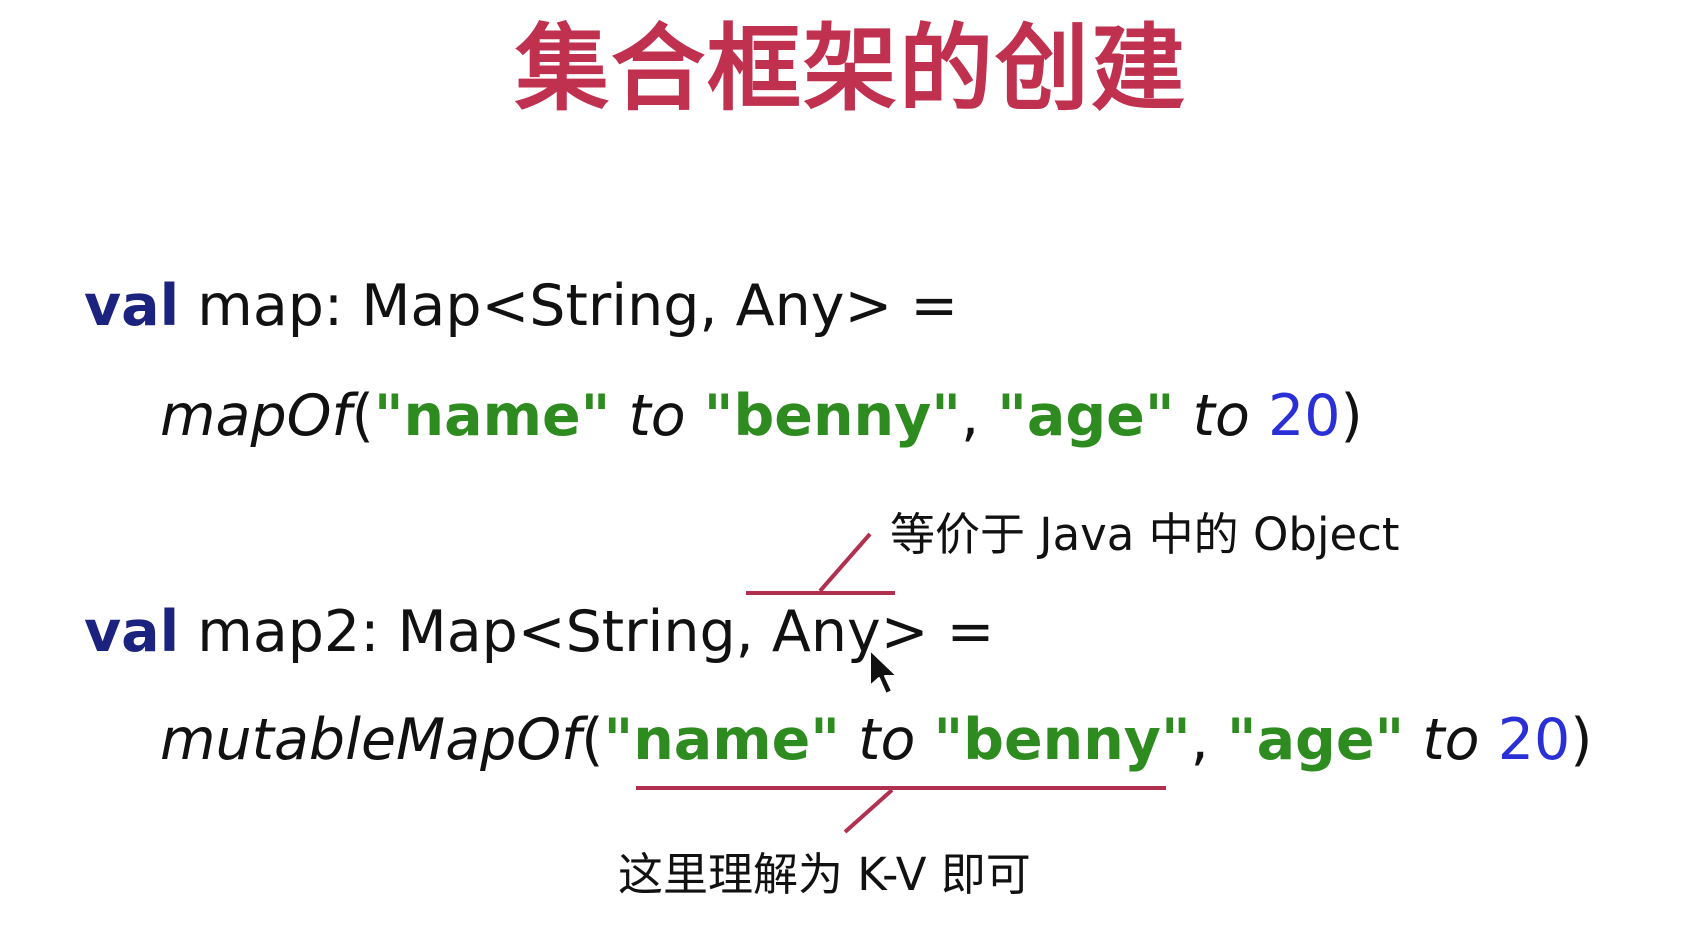 The height and width of the screenshot is (948, 1702). What do you see at coordinates (1145, 534) in the screenshot?
I see `any-annotation-note: 等价于 Java 中的 Object` at bounding box center [1145, 534].